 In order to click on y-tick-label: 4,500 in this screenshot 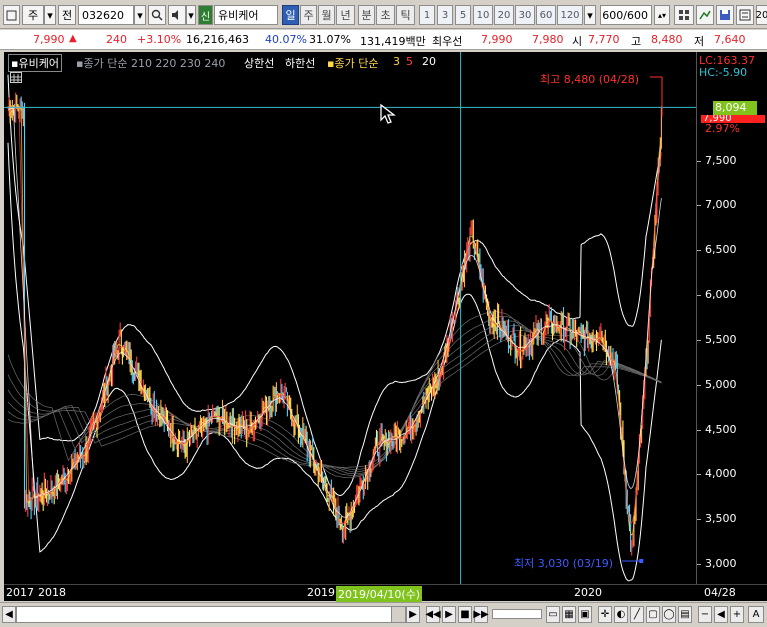, I will do `click(721, 429)`.